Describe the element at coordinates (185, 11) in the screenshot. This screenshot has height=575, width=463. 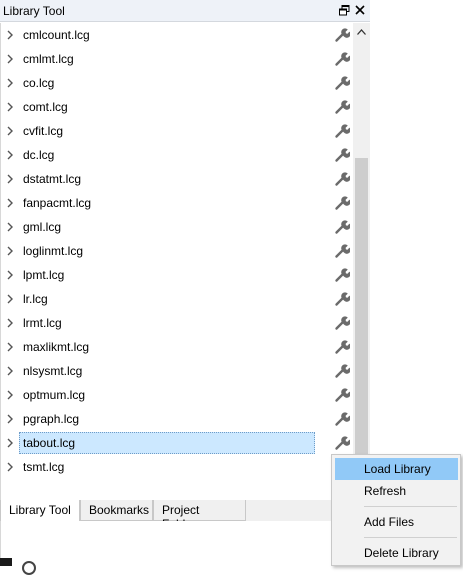
I see `panel-titlebar: Library Tool` at that location.